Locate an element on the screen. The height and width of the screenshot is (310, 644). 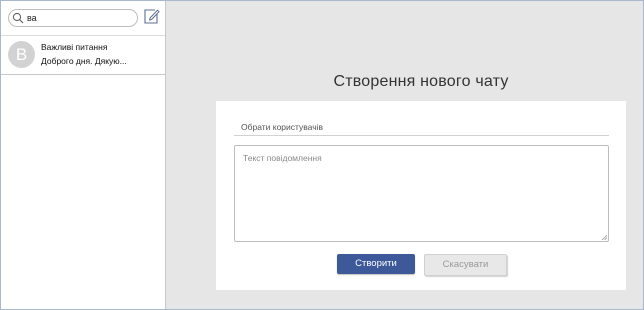
search-icon is located at coordinates (18, 18).